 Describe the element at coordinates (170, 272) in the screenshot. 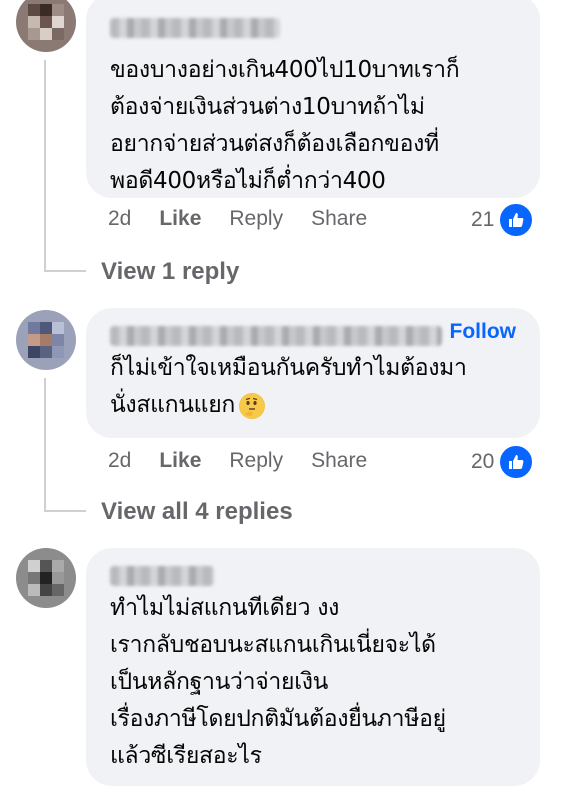

I see `view-replies-link: View 1 reply` at that location.